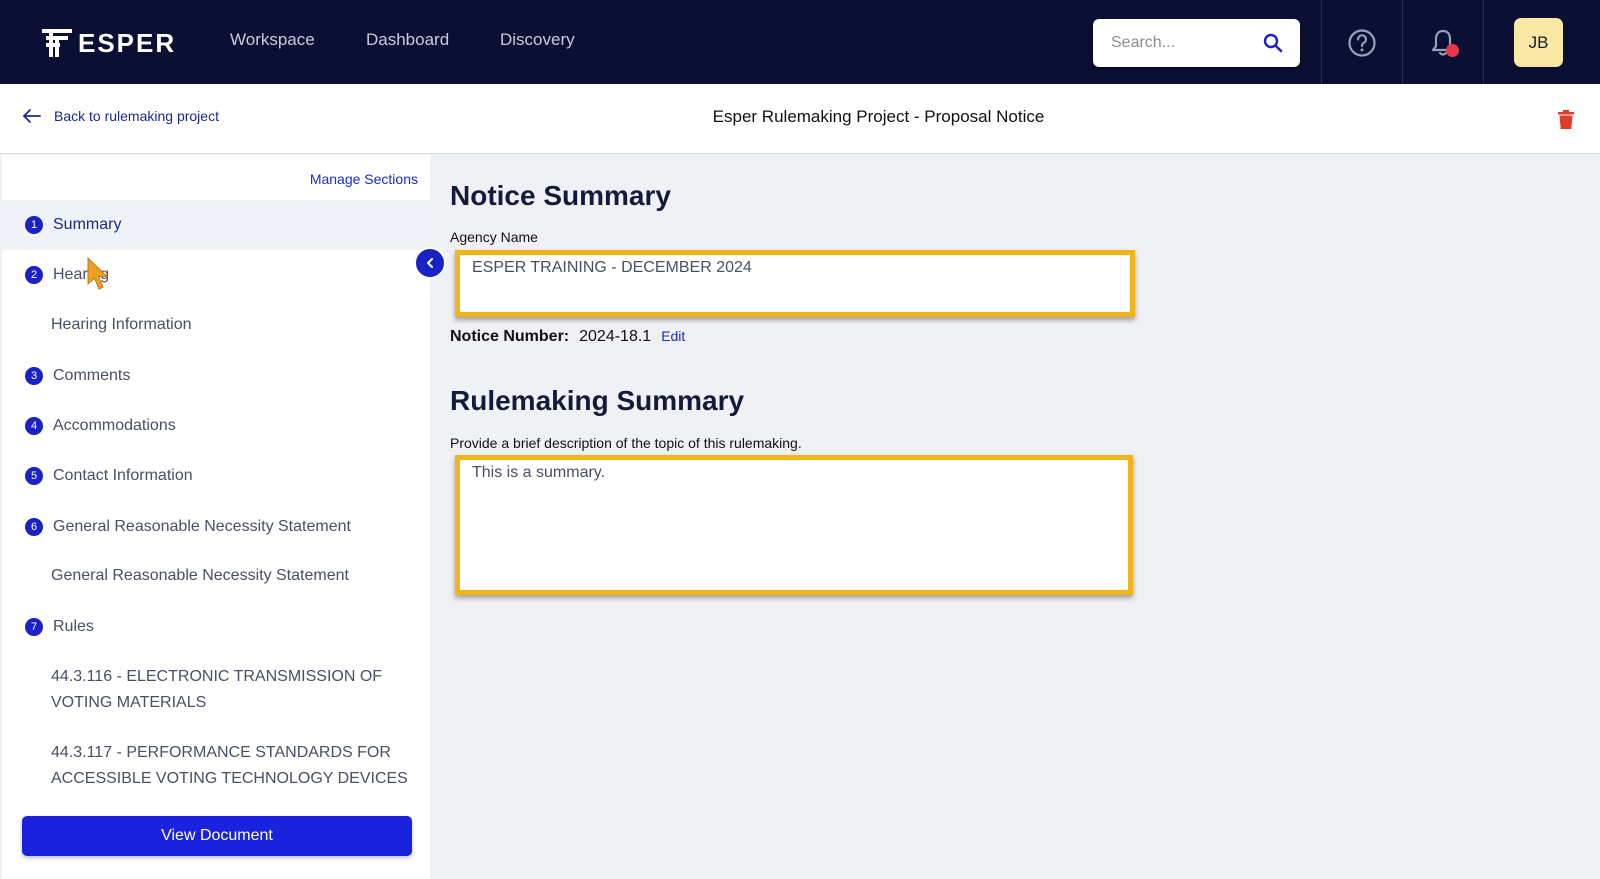 The width and height of the screenshot is (1600, 879). What do you see at coordinates (202, 526) in the screenshot?
I see `sidebar-item-label: General Reasonable Necessity Statement` at bounding box center [202, 526].